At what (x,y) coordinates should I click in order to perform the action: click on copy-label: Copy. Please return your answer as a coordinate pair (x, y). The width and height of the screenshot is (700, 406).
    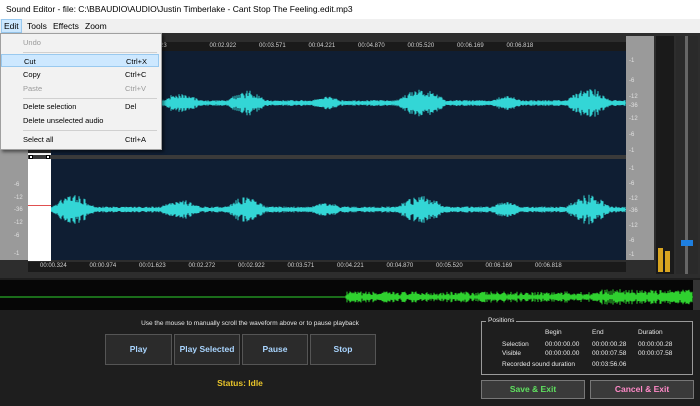
    Looking at the image, I should click on (32, 74).